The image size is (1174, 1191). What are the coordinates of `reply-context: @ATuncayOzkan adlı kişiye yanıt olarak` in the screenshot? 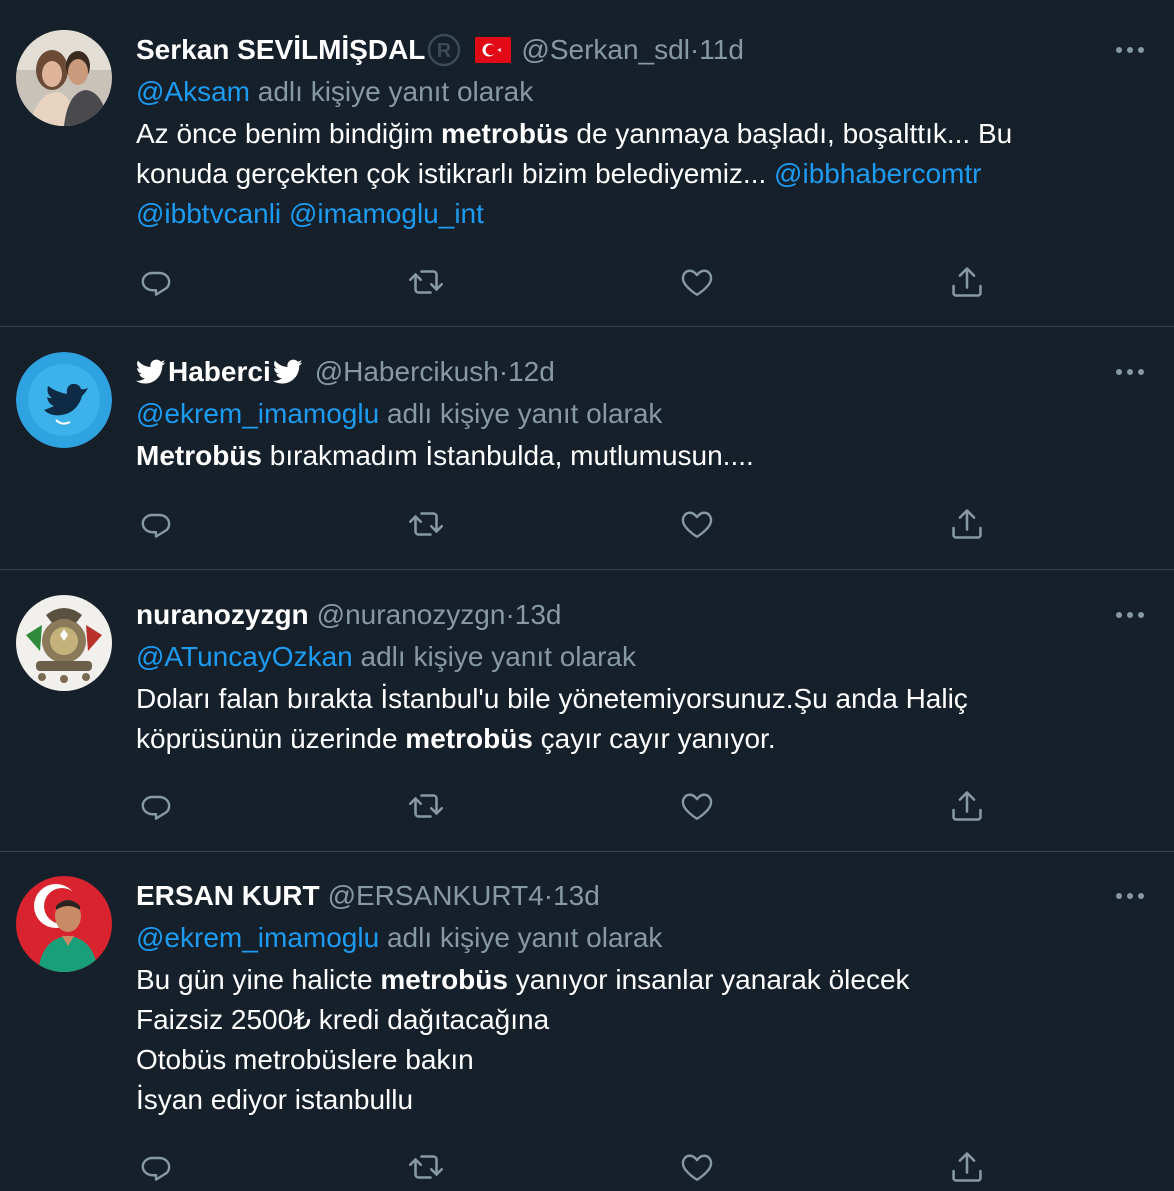 It's located at (635, 657).